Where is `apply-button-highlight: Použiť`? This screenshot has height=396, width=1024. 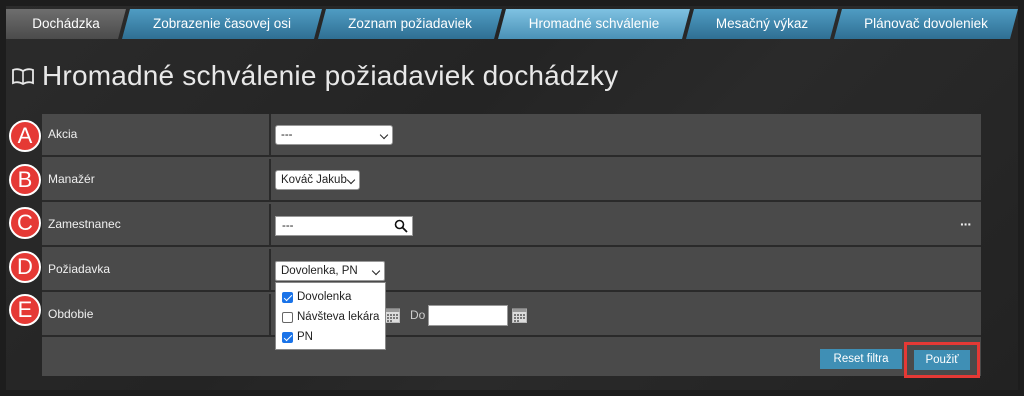 apply-button-highlight: Použiť is located at coordinates (942, 360).